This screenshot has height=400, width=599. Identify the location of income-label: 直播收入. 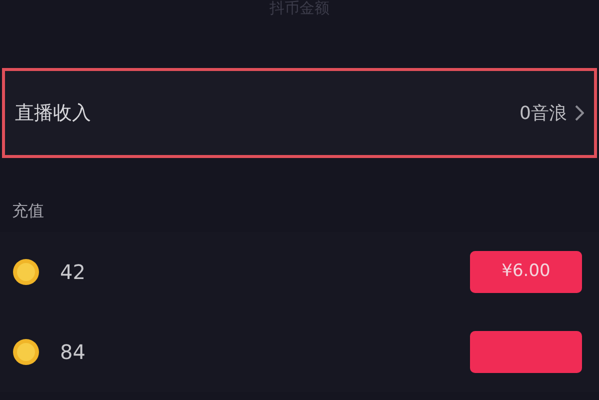
(53, 113).